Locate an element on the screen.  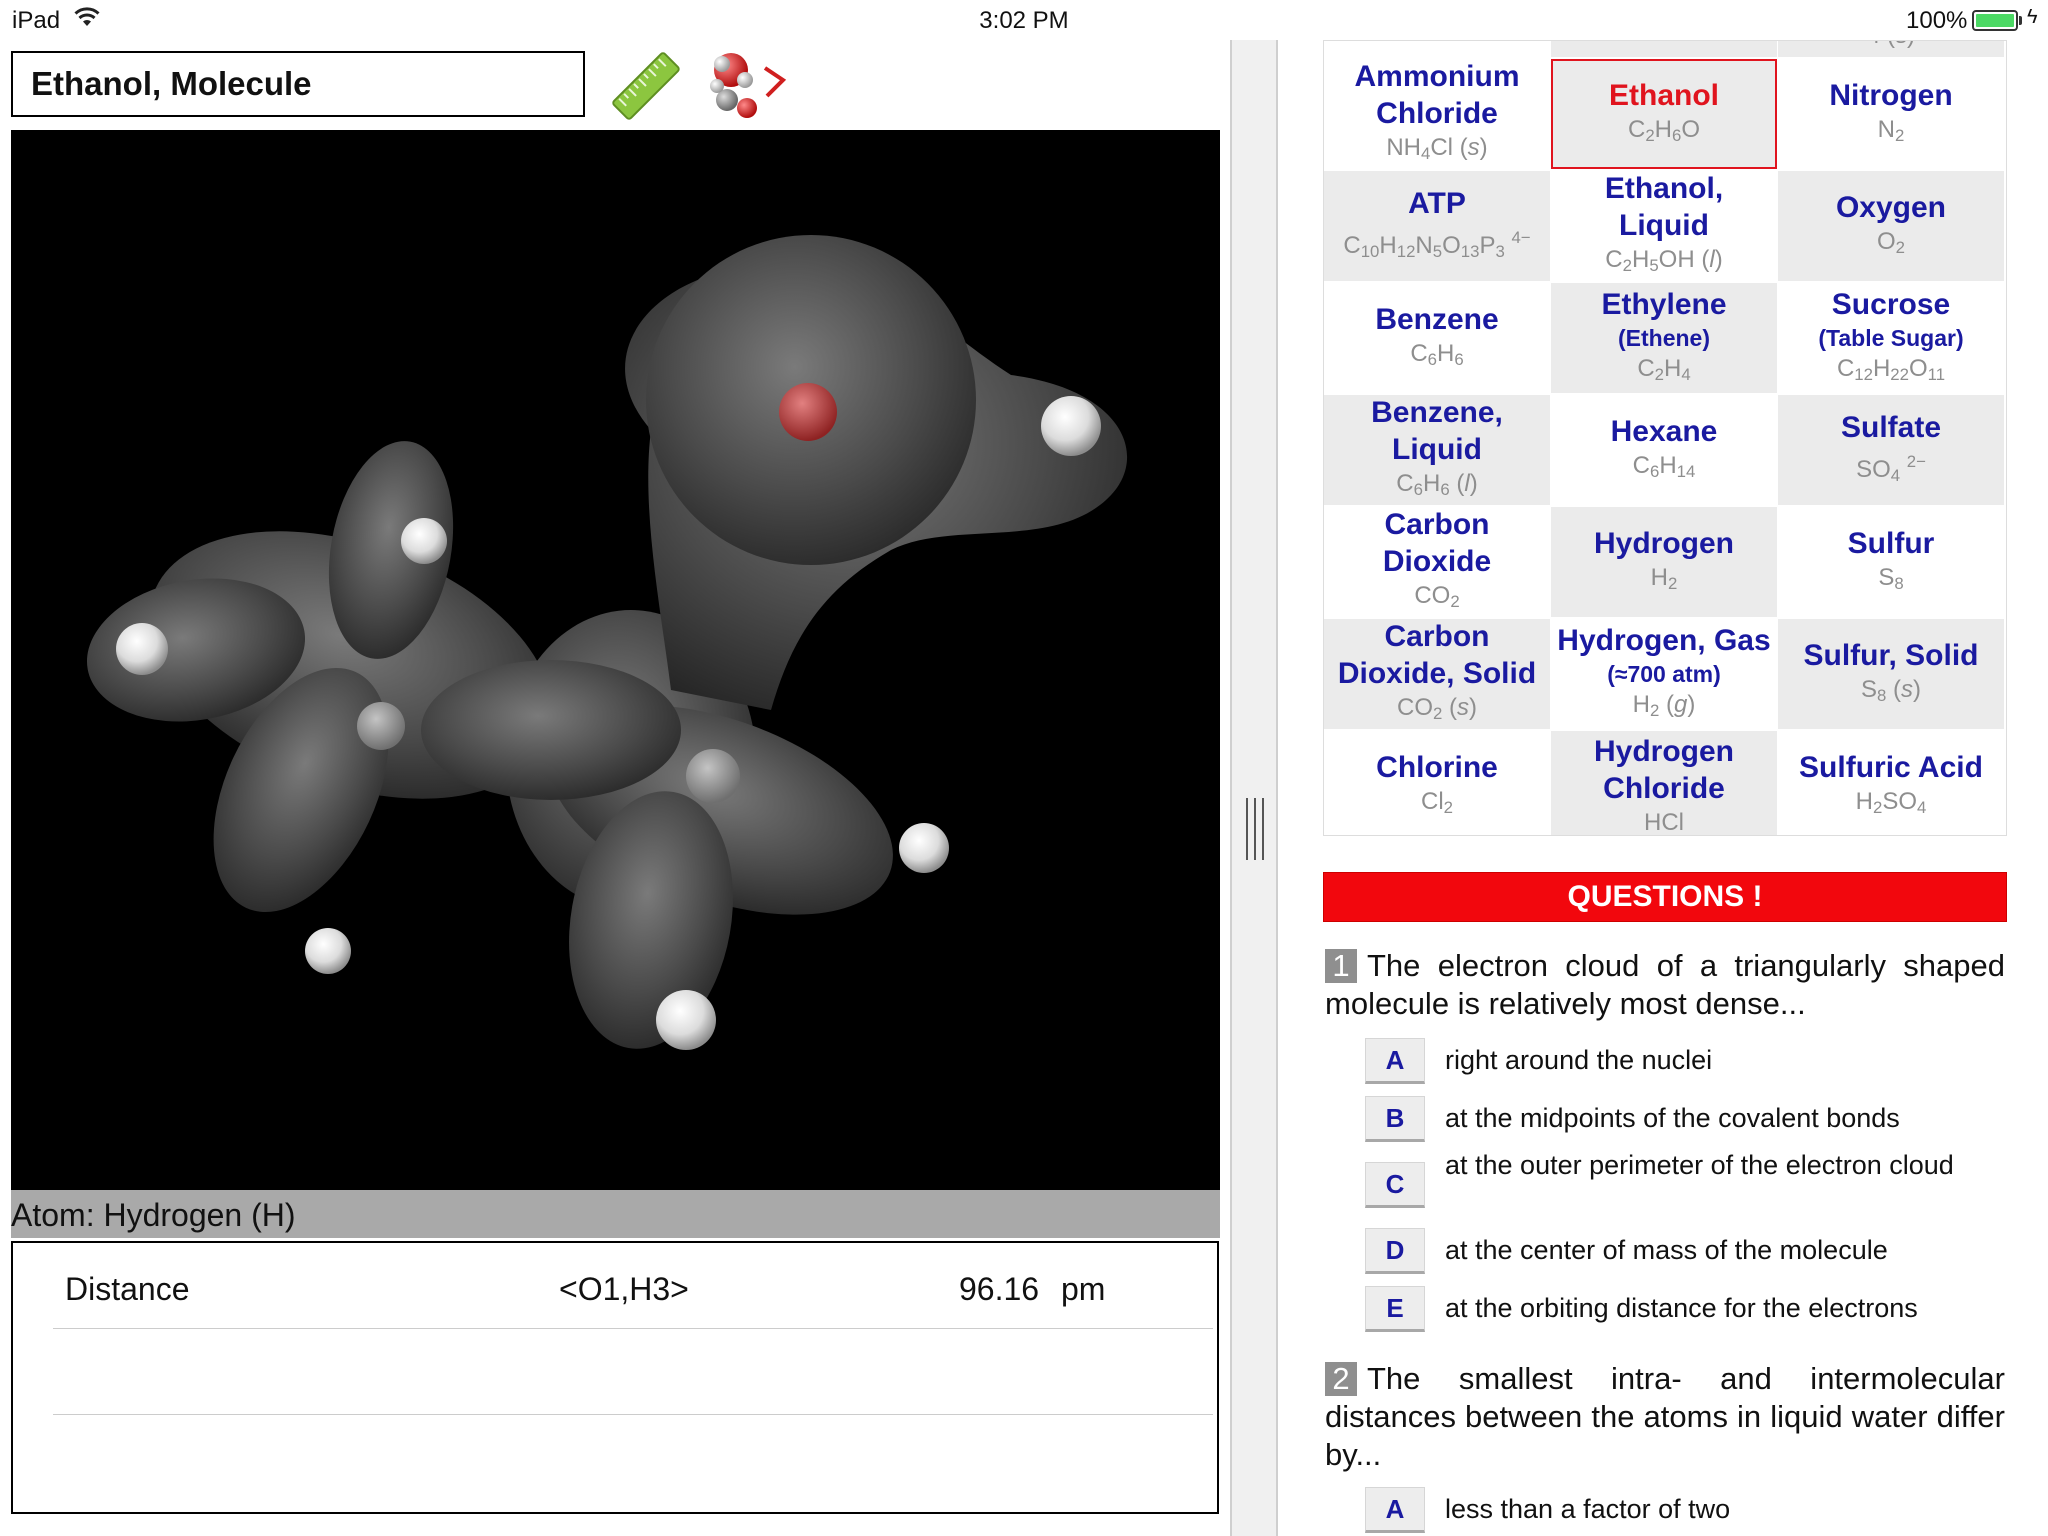
molecule-formula: C12H22O11 is located at coordinates (1891, 369).